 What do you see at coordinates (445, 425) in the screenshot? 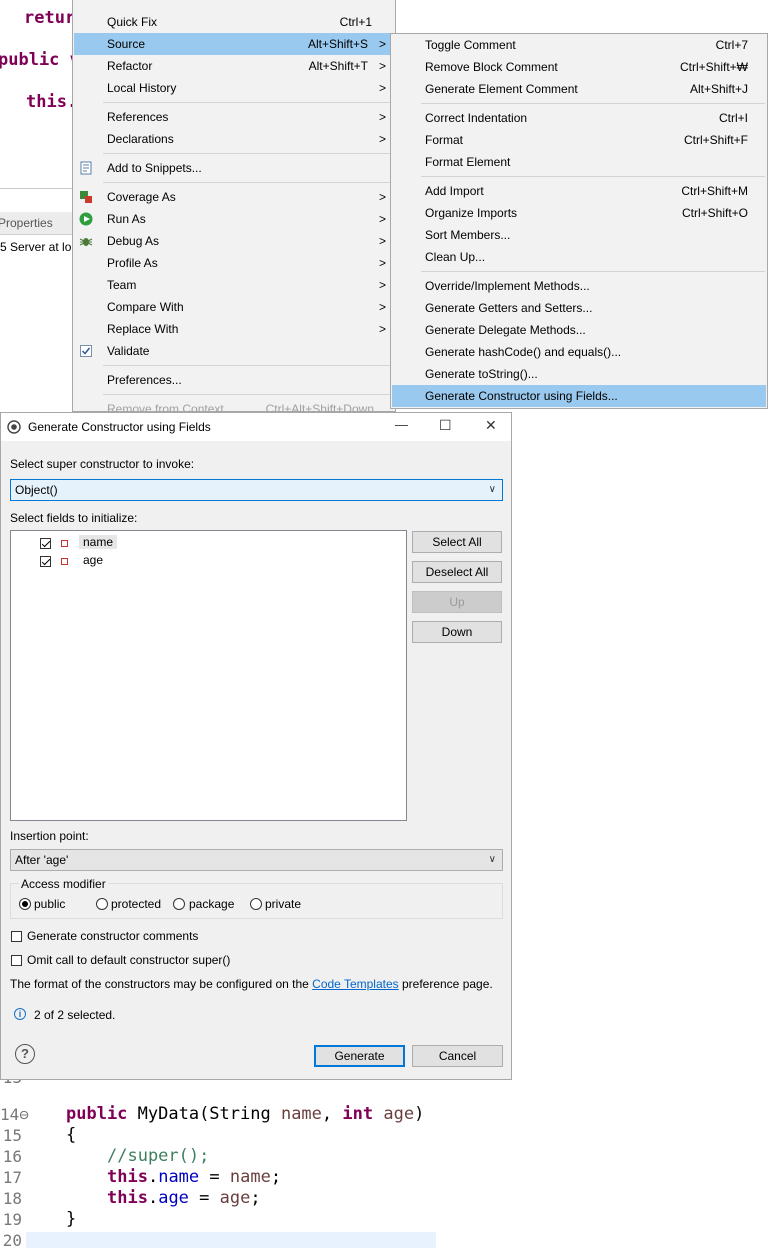
I see `maximize-icon: ☐` at bounding box center [445, 425].